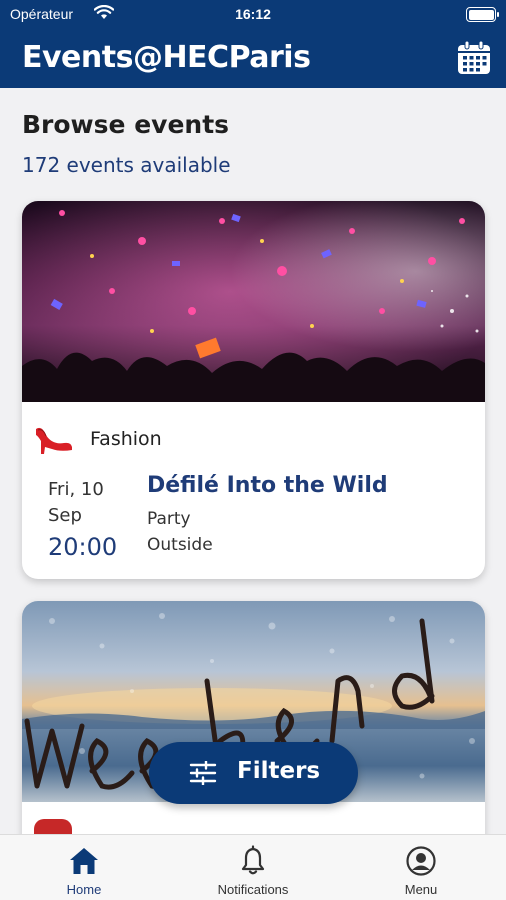  I want to click on event-date: Fri, 10 Sep 20:00, so click(93, 519).